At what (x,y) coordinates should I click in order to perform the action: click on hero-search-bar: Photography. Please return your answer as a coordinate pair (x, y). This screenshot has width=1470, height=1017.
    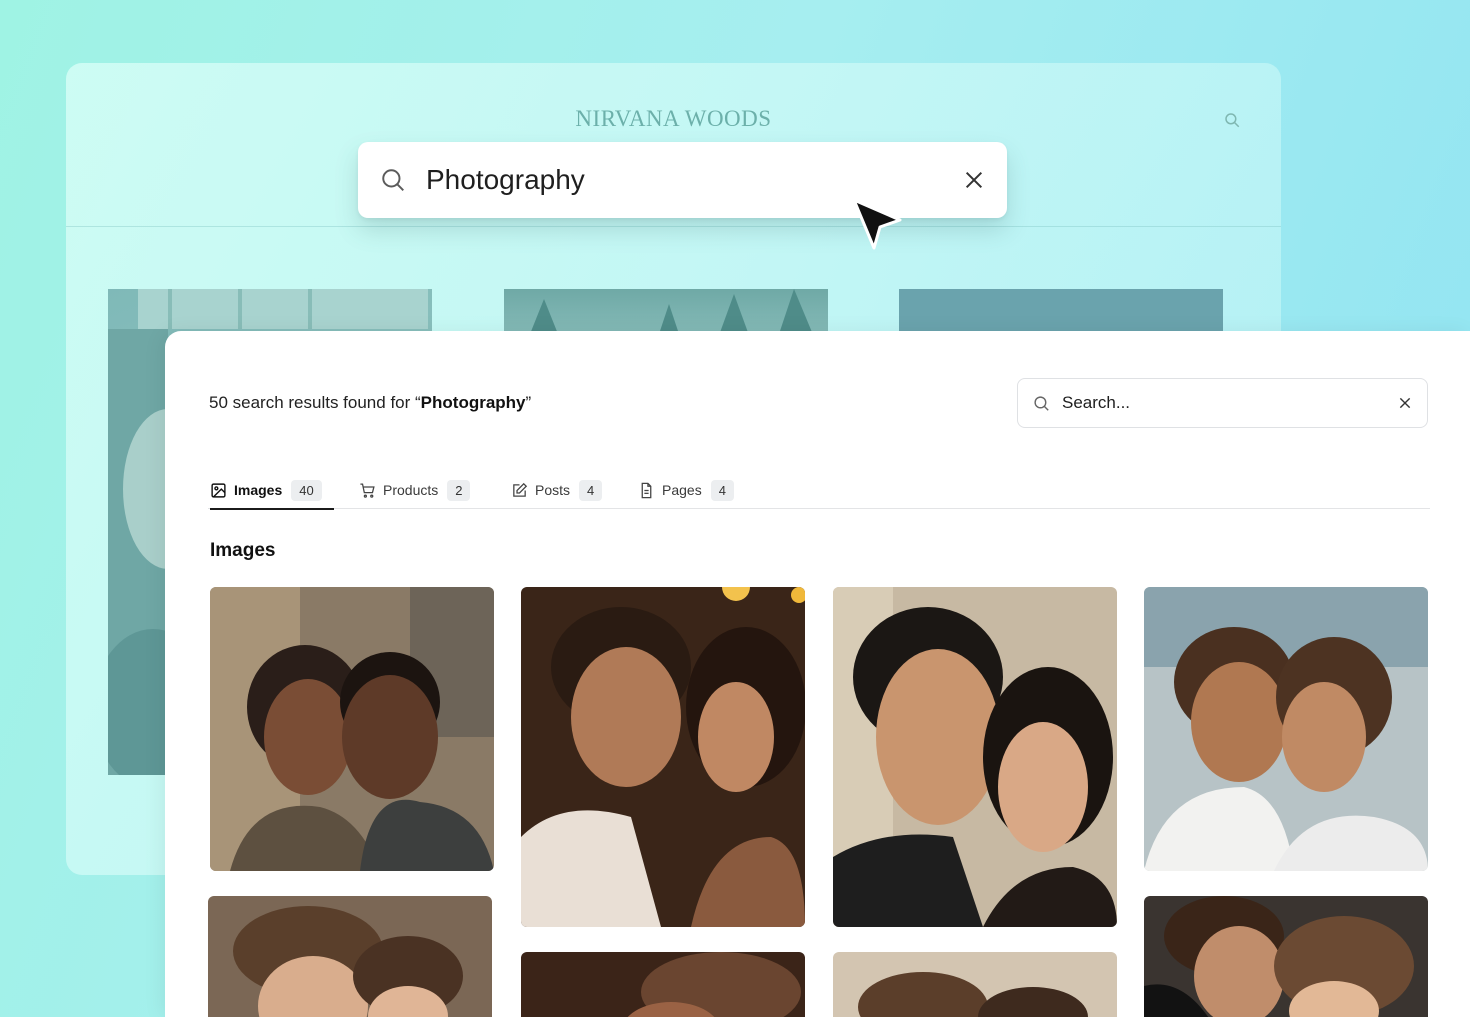
    Looking at the image, I should click on (682, 180).